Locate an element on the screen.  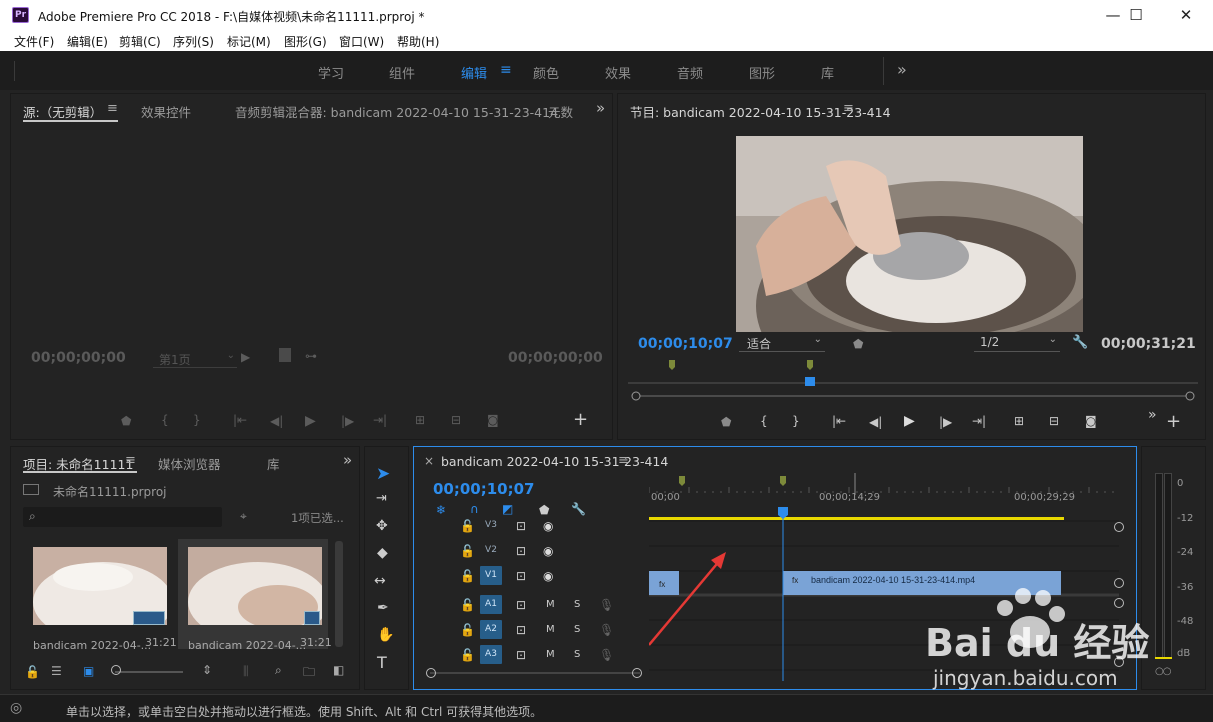
program-tab-menu-icon: ≡ is located at coordinates (848, 108).